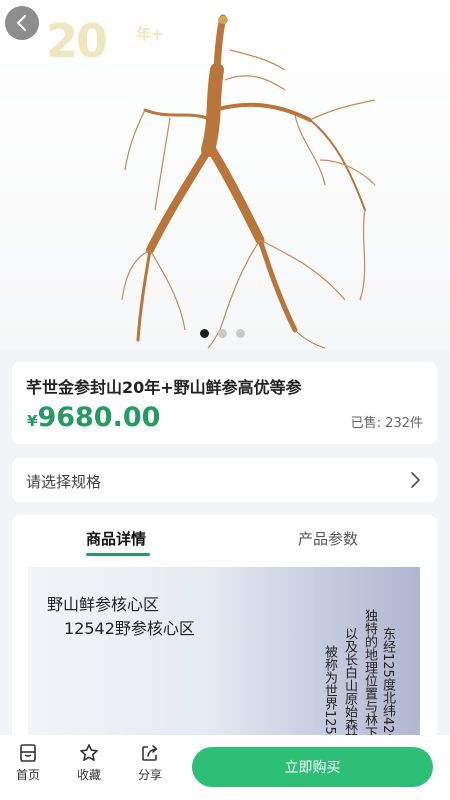 This screenshot has width=450, height=800. I want to click on back-button, so click(22, 23).